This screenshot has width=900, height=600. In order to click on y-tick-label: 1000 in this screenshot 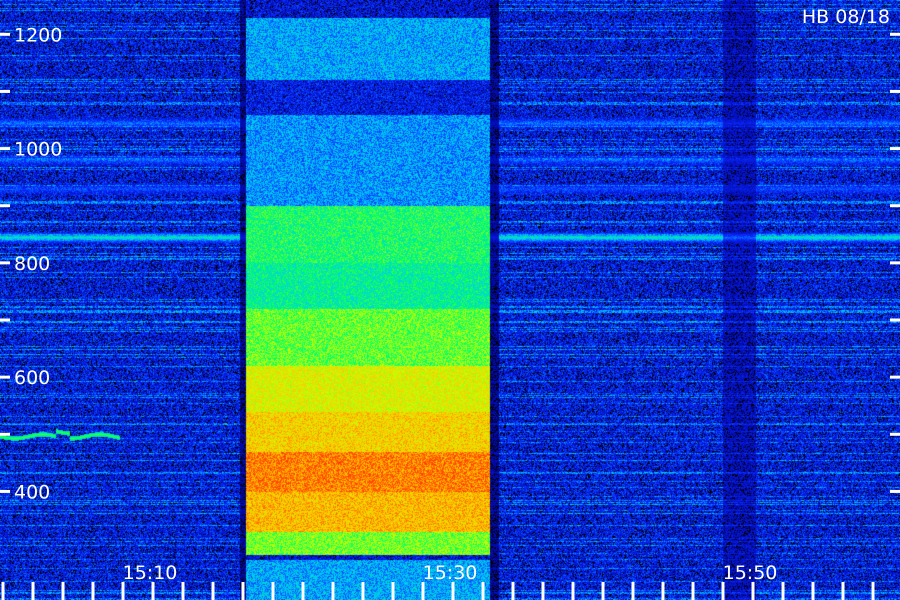, I will do `click(38, 150)`.